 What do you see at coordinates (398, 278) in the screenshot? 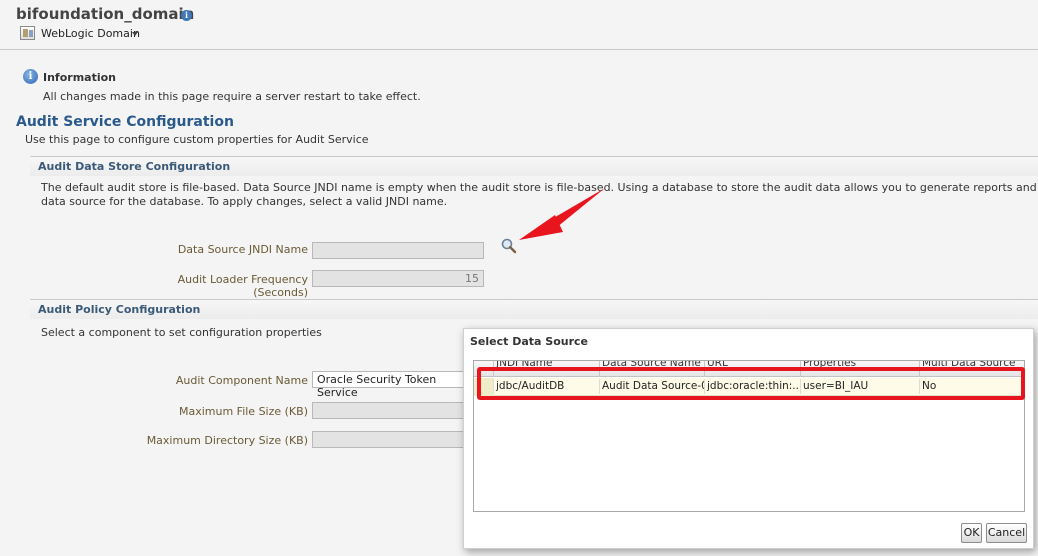
I see `loader-frequency-input: 15` at bounding box center [398, 278].